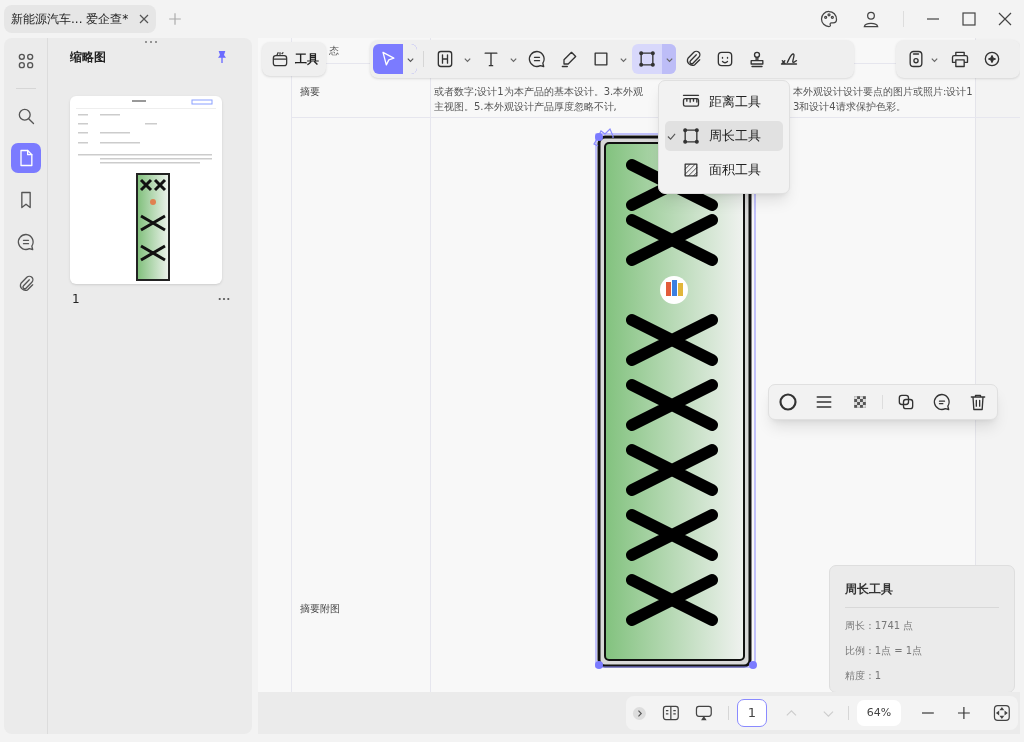 The image size is (1024, 742). What do you see at coordinates (884, 651) in the screenshot?
I see `measurement-text: 比例 : 1点 = 1点` at bounding box center [884, 651].